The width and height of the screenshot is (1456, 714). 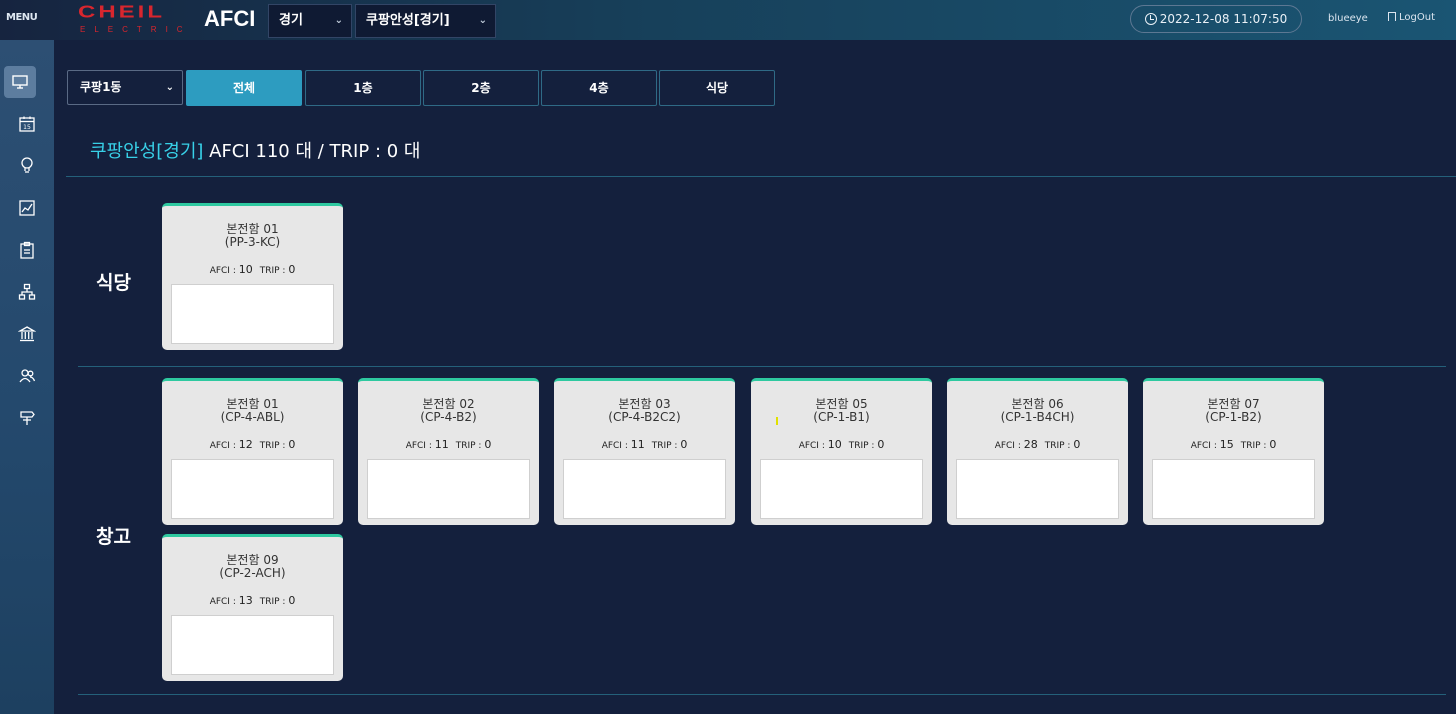 I want to click on panel-code: (CP-2-ACH), so click(x=252, y=573).